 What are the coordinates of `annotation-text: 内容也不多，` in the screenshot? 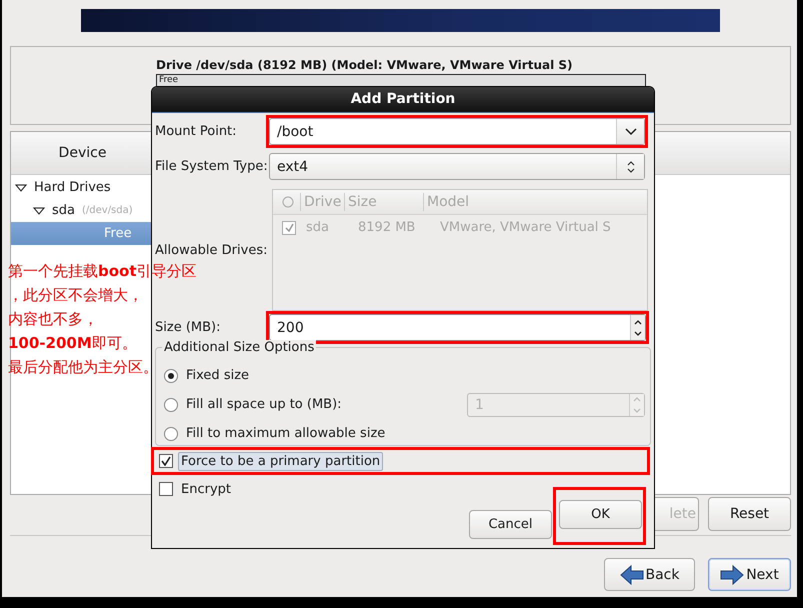 It's located at (53, 319).